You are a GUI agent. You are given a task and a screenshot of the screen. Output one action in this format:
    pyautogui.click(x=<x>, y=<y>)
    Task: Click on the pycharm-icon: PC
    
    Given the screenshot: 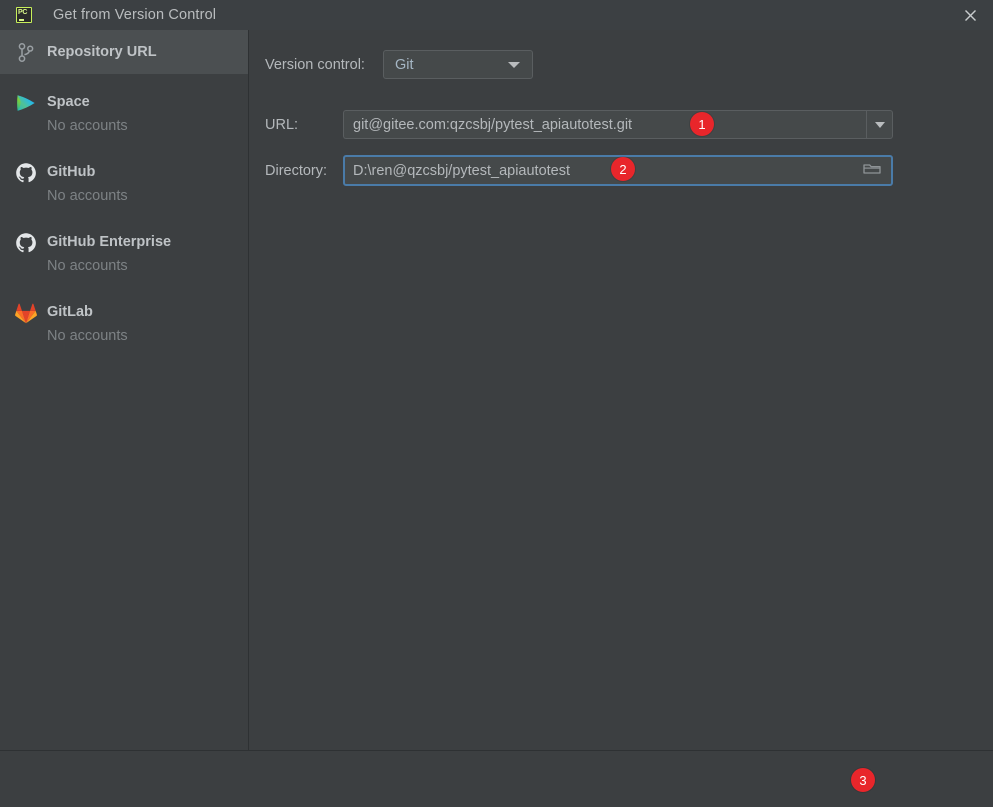 What is the action you would take?
    pyautogui.click(x=24, y=15)
    